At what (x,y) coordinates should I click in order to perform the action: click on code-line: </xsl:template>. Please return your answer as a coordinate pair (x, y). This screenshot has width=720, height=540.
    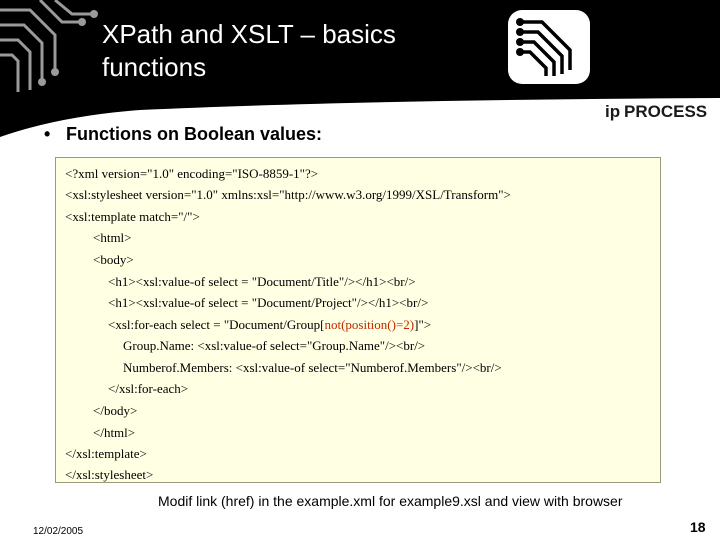
    Looking at the image, I should click on (106, 453).